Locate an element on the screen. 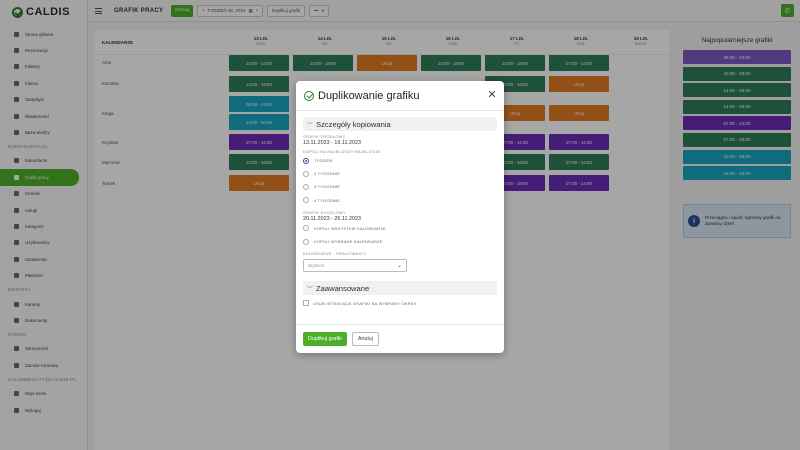  radio-label: TYDZIEŃ is located at coordinates (323, 161).